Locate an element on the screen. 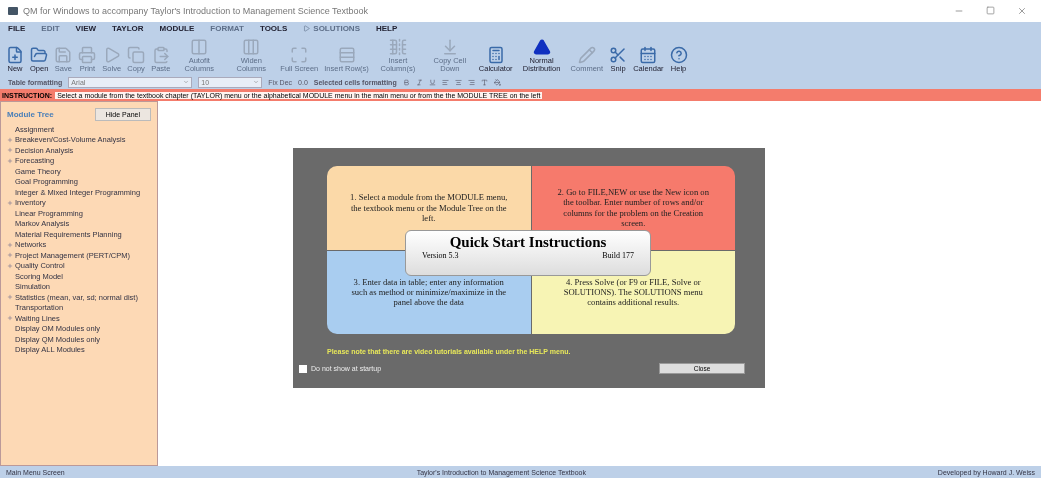 The height and width of the screenshot is (478, 1041). rows-icon is located at coordinates (346, 54).